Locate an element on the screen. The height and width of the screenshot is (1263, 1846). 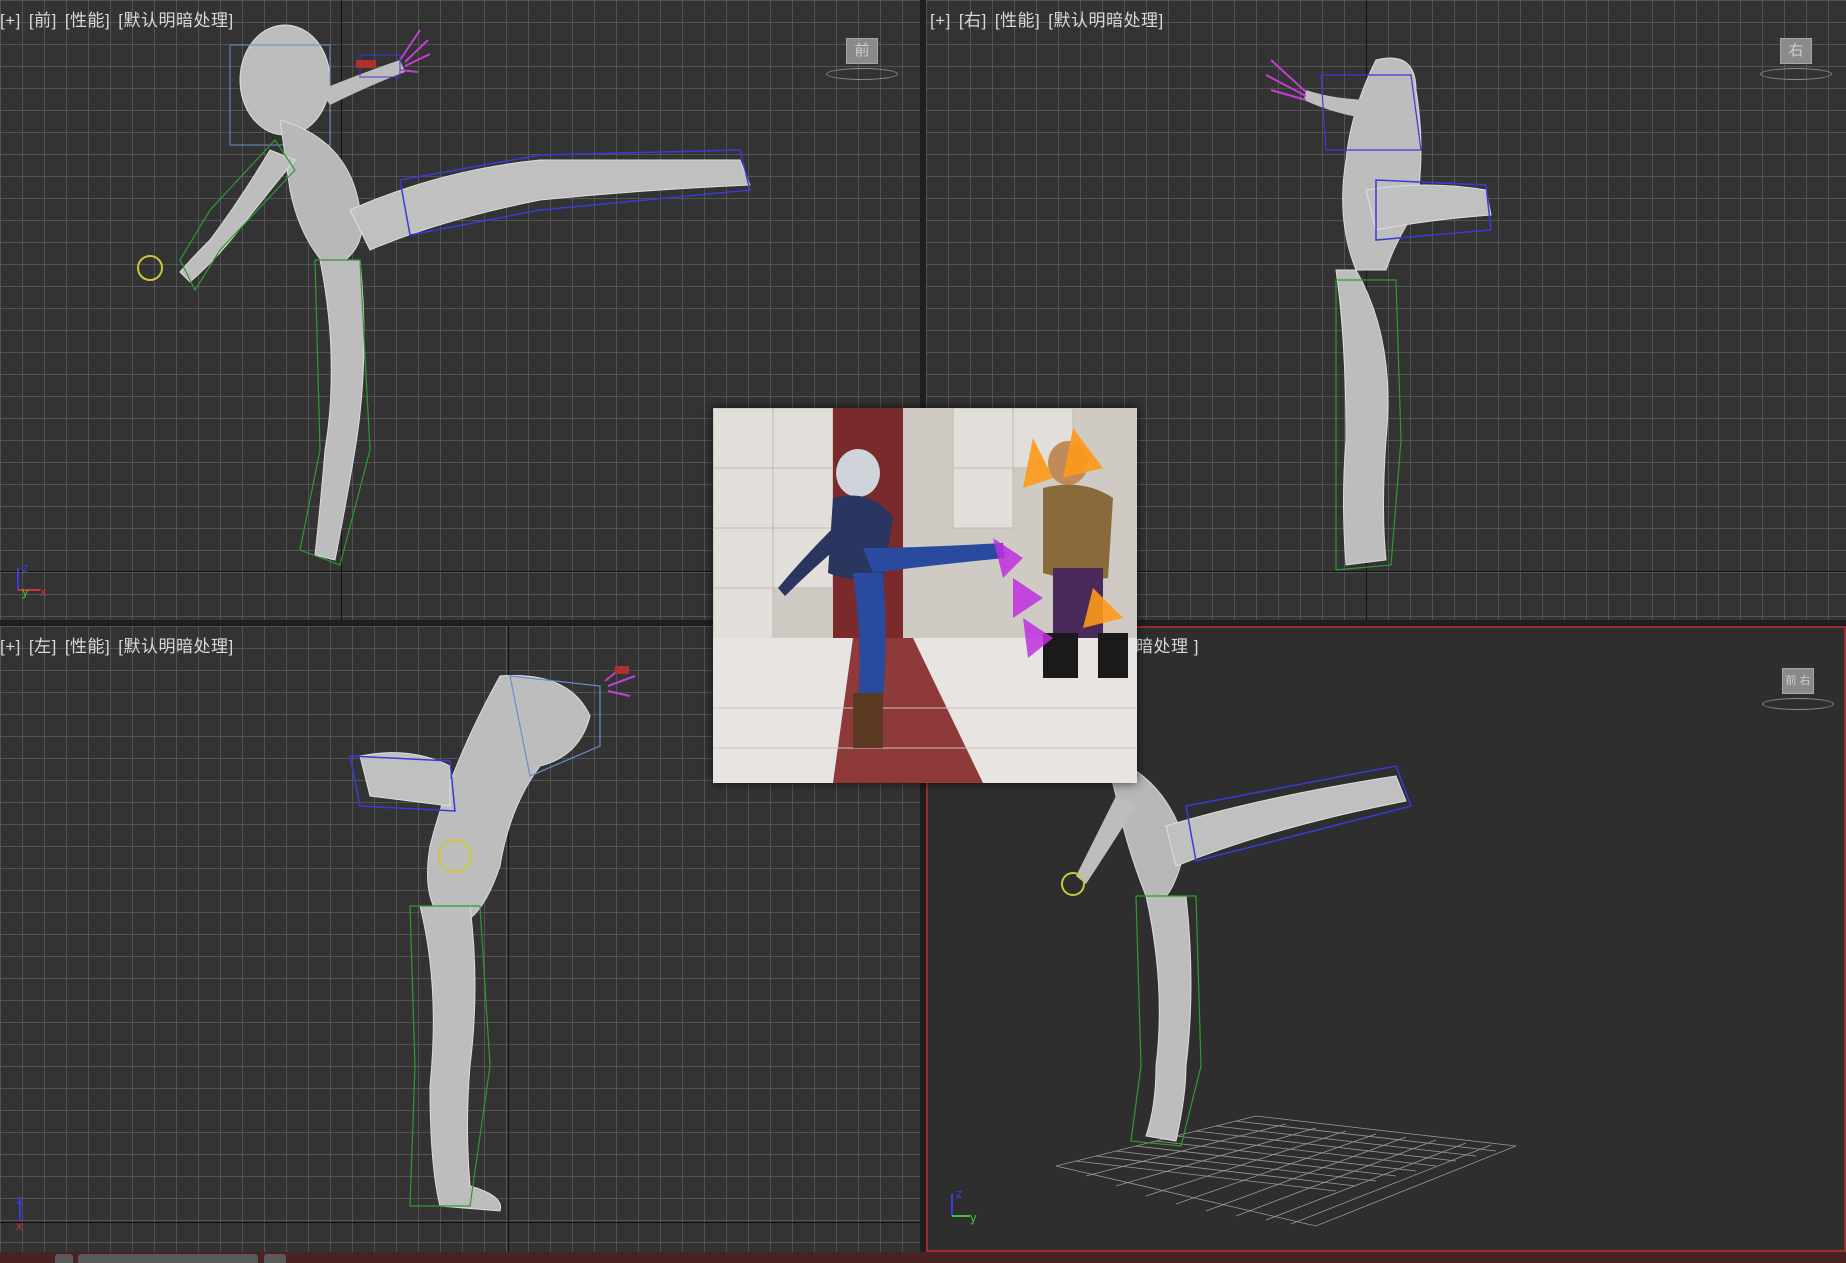
viewcube-face: 前 is located at coordinates (862, 51).